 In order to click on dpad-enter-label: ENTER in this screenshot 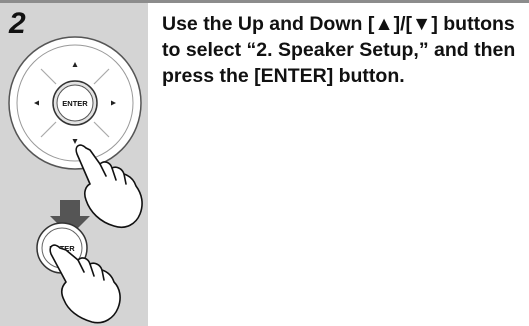, I will do `click(75, 103)`.